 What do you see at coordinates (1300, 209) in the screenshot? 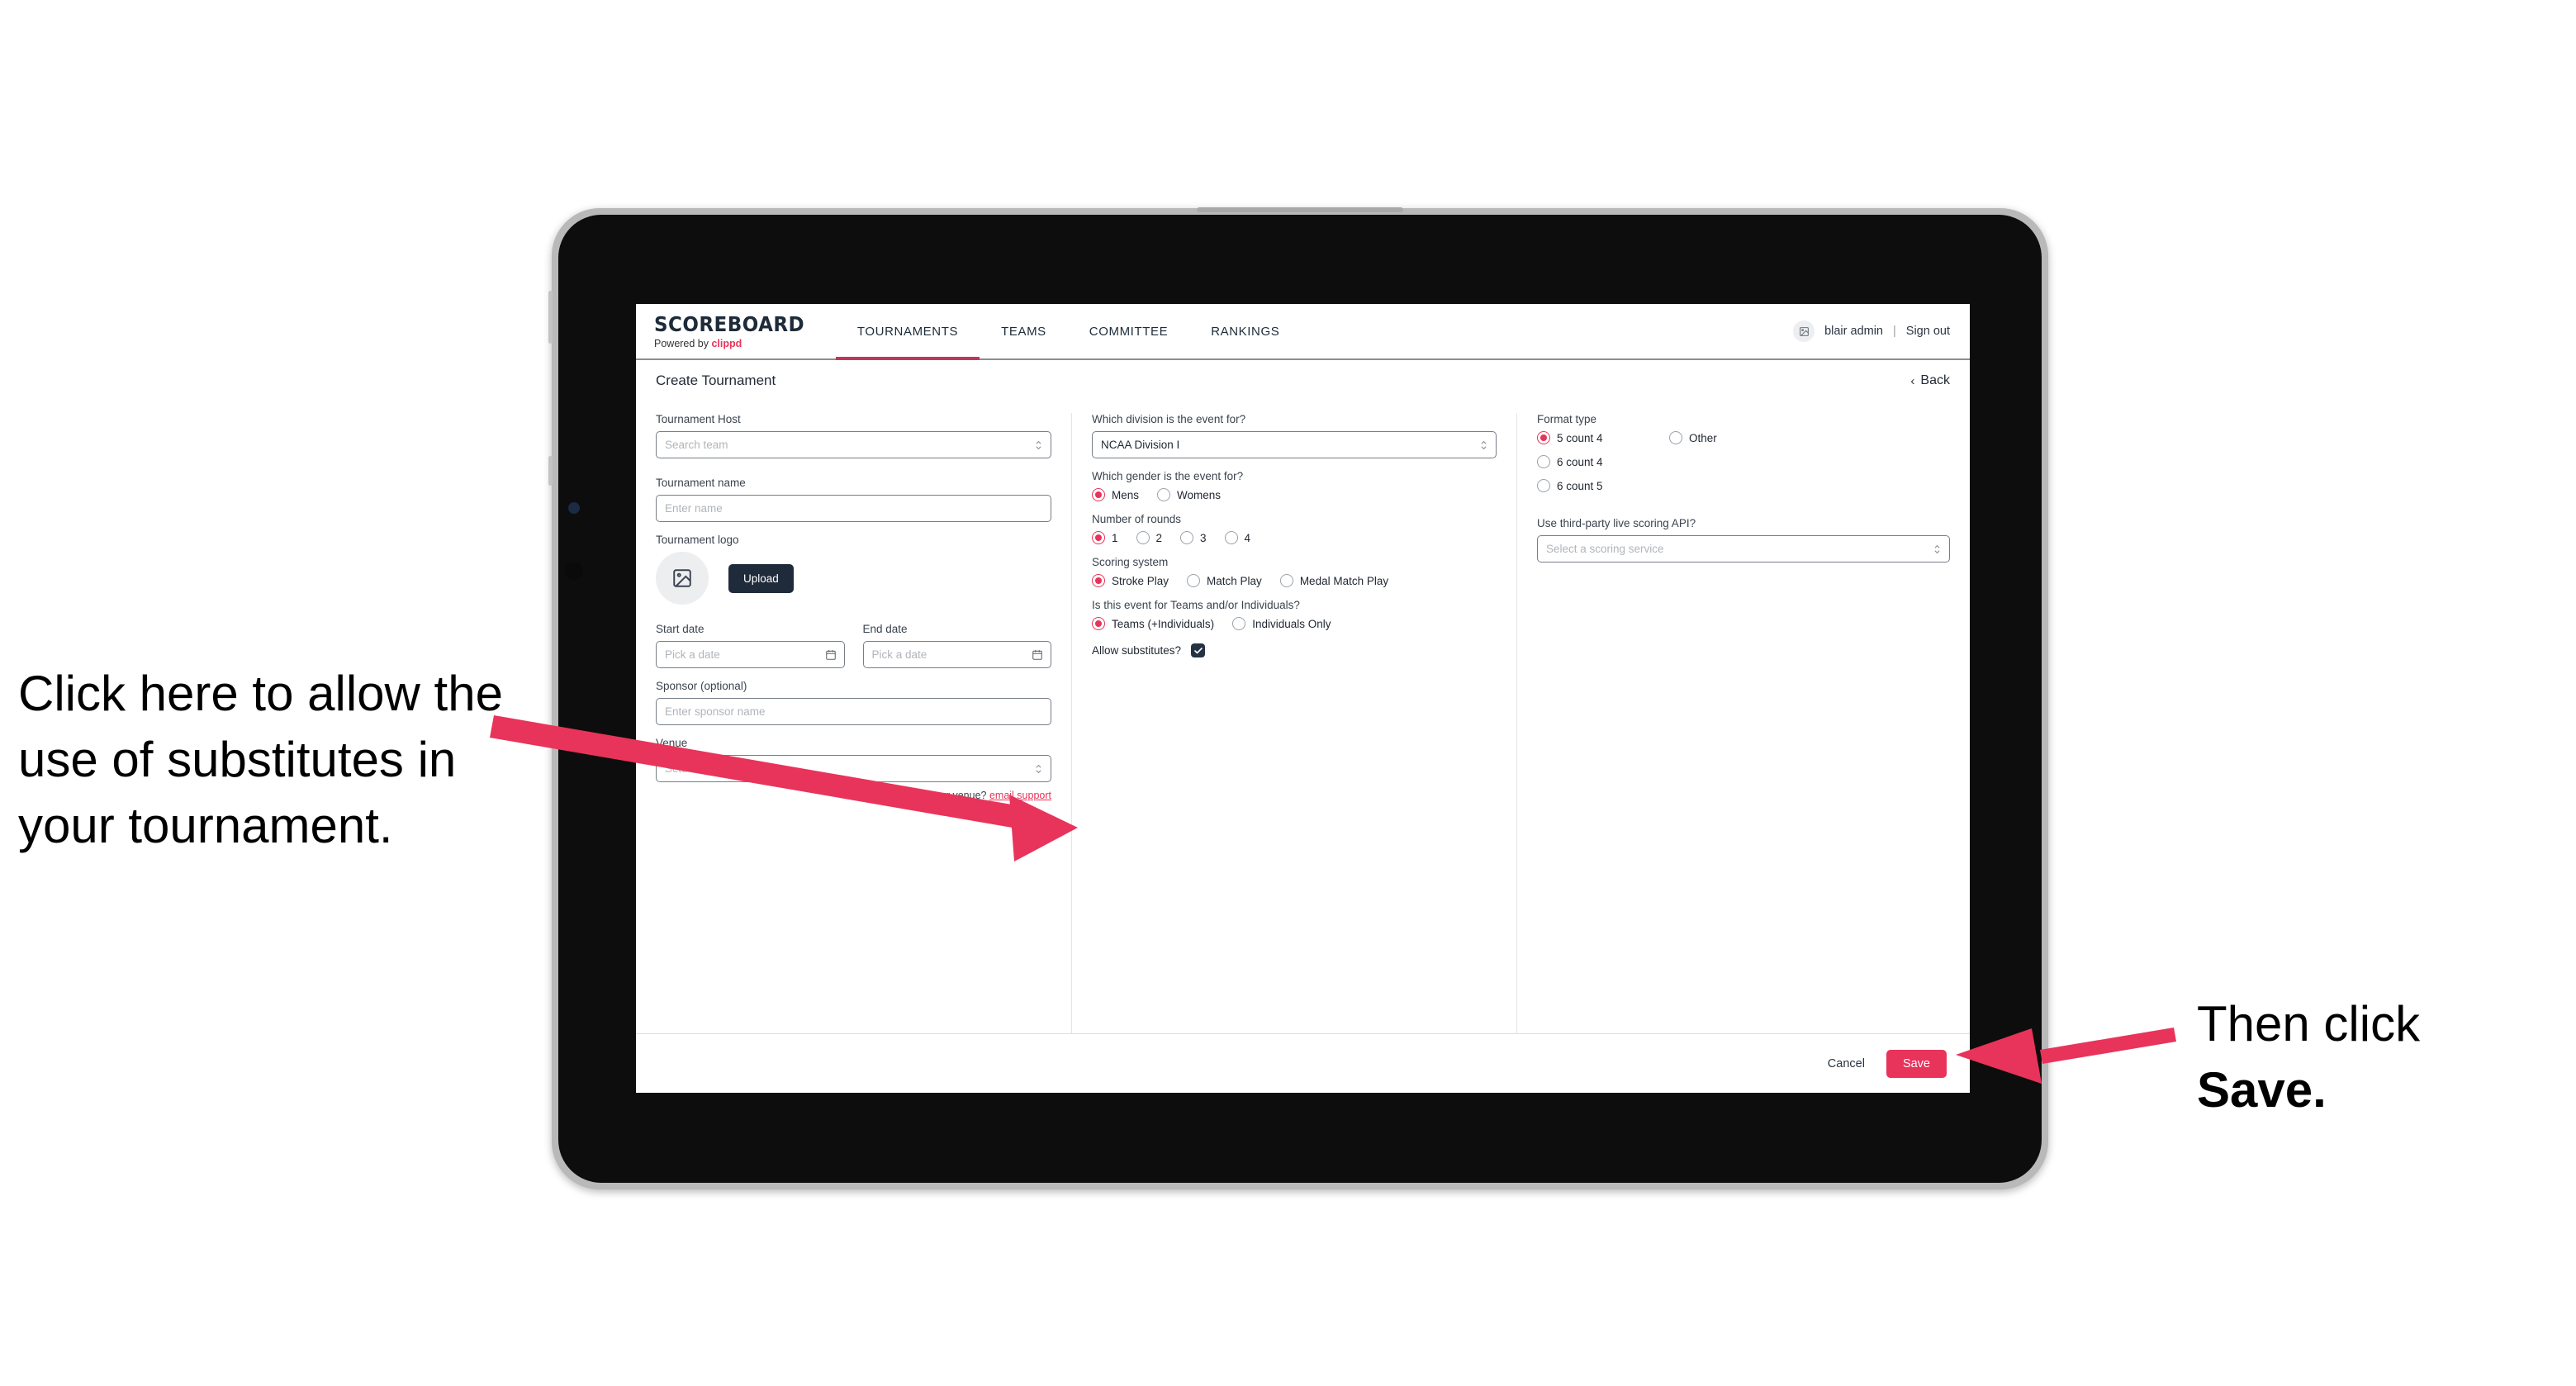
I see `device-speaker` at bounding box center [1300, 209].